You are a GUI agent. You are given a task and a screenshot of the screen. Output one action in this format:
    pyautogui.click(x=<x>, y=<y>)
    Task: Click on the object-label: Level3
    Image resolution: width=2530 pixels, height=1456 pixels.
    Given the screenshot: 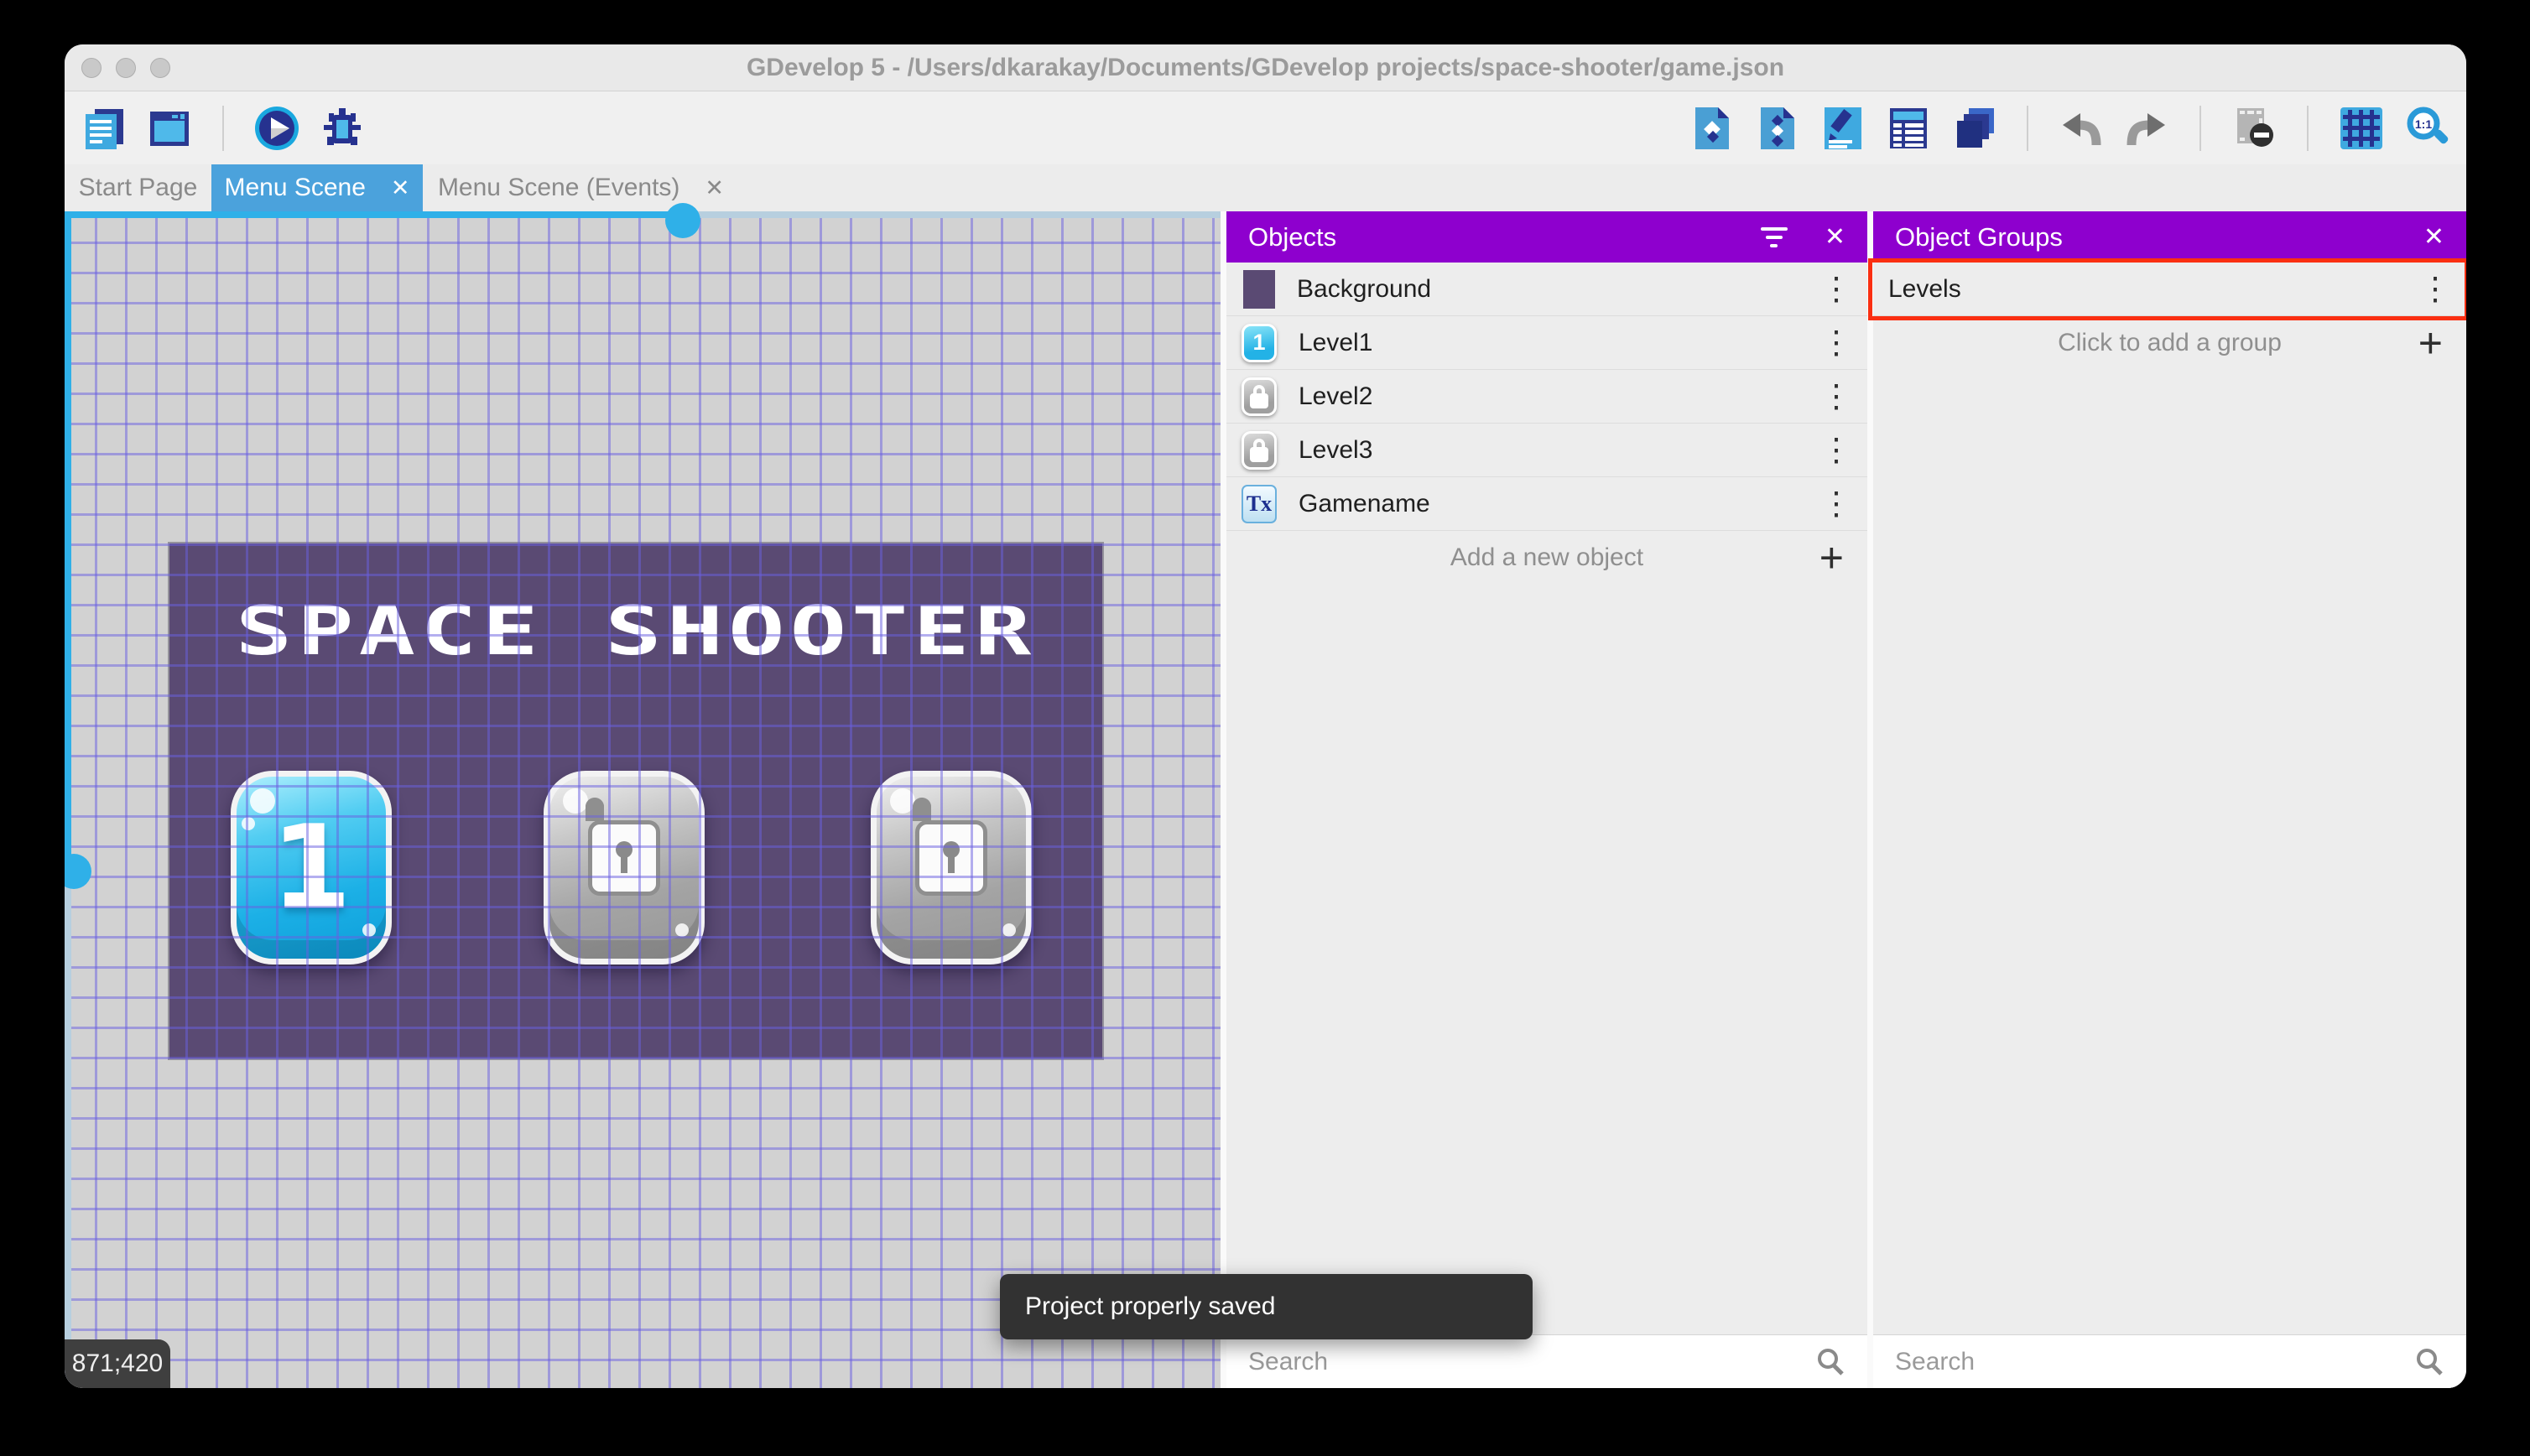 What is the action you would take?
    pyautogui.click(x=1336, y=450)
    